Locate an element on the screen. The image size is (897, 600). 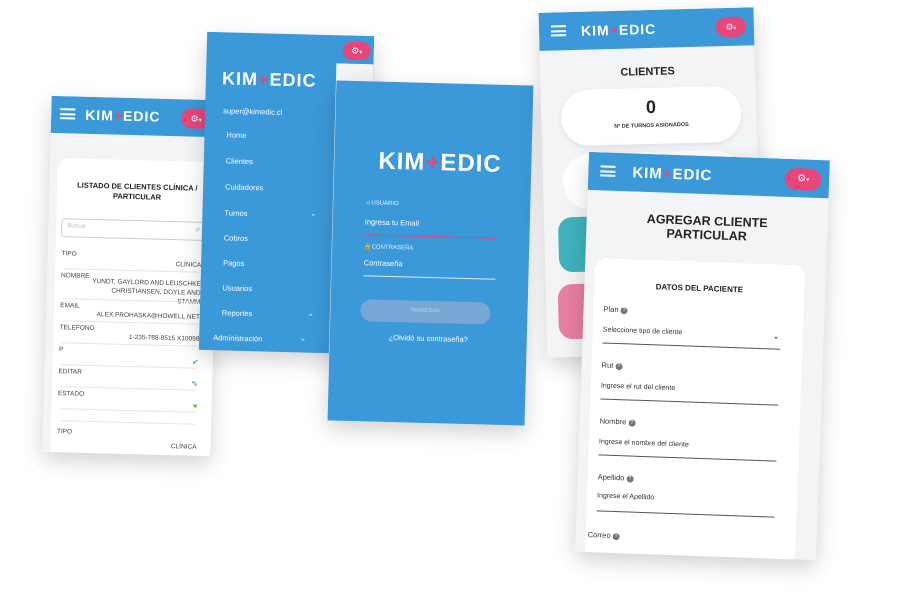
row-value-tipo: CLÍNICA is located at coordinates (188, 265).